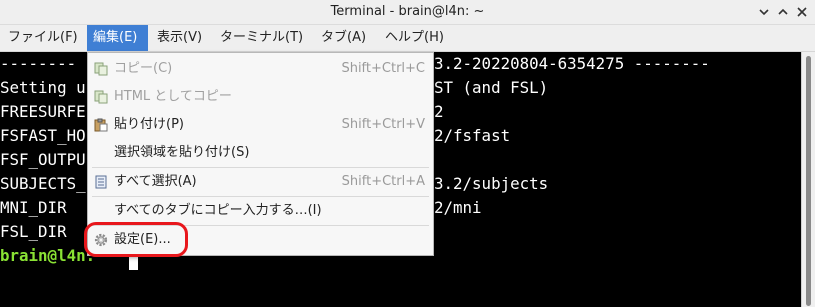 The height and width of the screenshot is (307, 815). I want to click on menu-tabs: タブ(A), so click(343, 38).